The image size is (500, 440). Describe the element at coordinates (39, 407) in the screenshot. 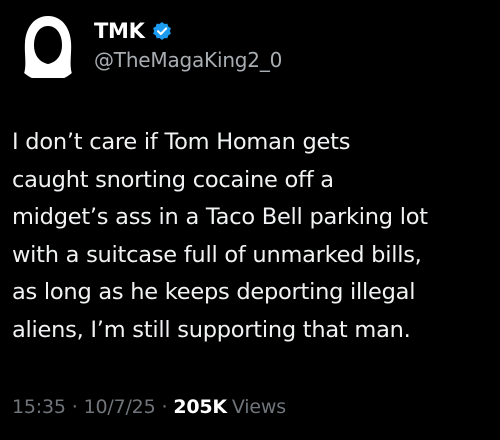

I see `tweet-time: 15:35` at that location.